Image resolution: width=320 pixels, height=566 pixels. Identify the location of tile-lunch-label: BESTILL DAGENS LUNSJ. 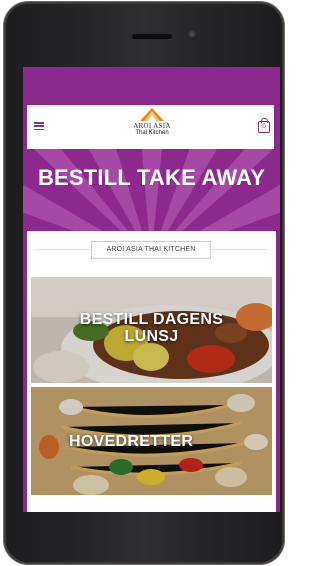
(151, 328).